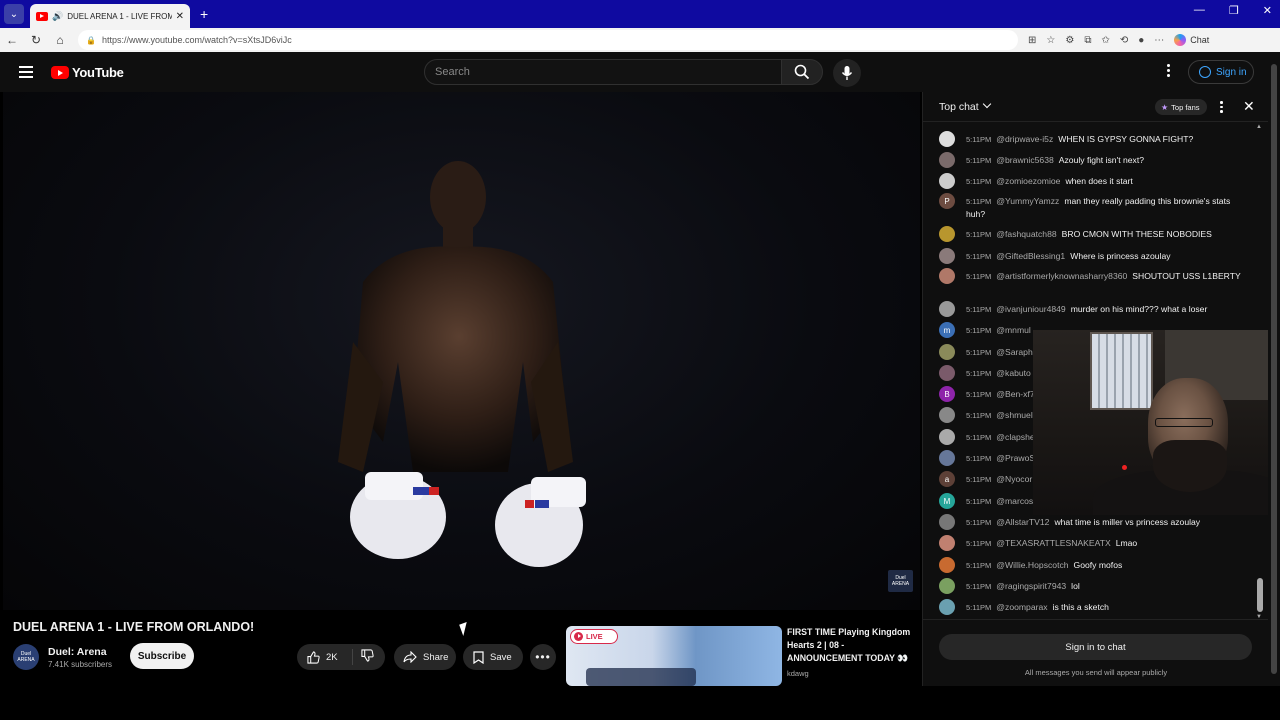  I want to click on top-fans-button: ★ Top fans, so click(1181, 107).